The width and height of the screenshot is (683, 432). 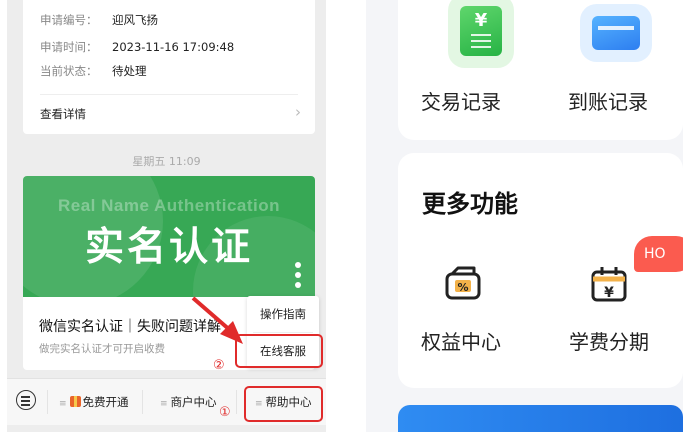 I want to click on coupon-icon: %, so click(x=464, y=285).